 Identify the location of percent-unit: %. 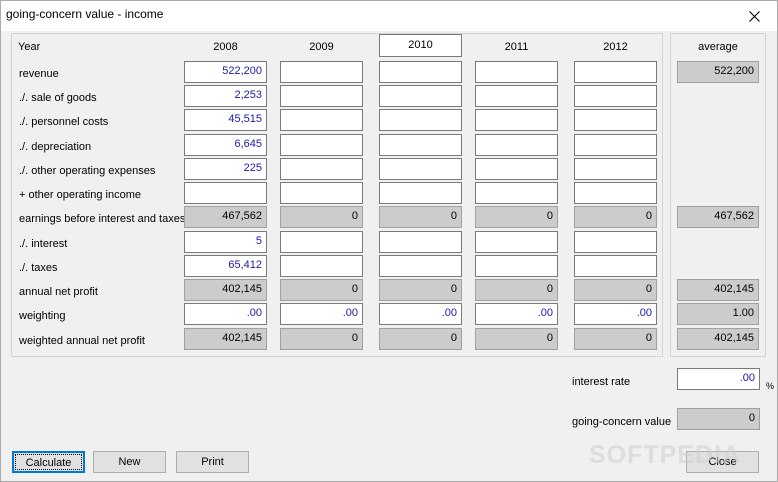
(770, 386).